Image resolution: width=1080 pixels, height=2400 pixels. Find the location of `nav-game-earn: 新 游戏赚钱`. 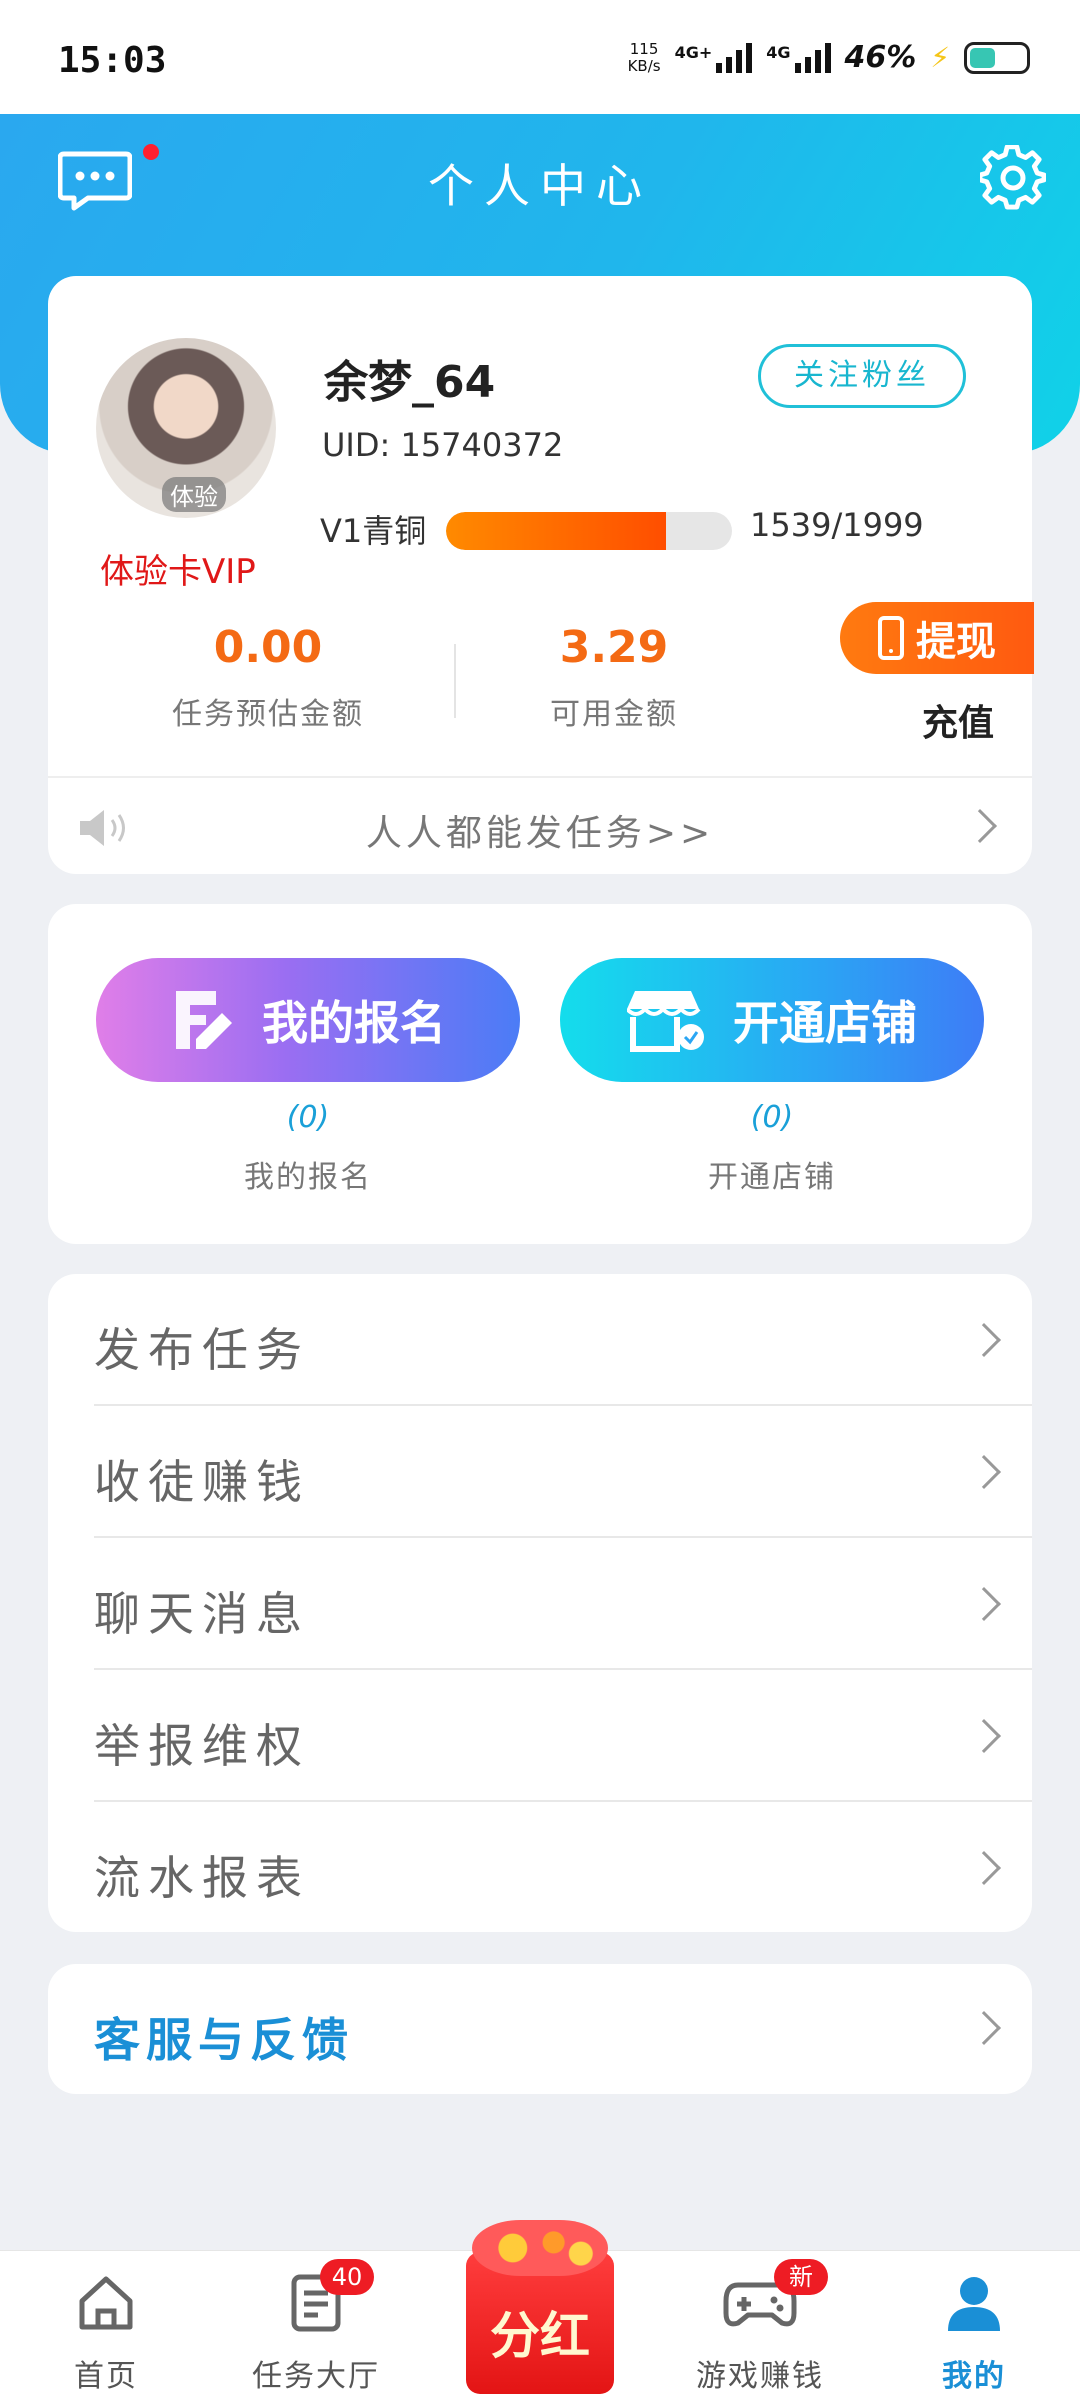

nav-game-earn: 新 游戏赚钱 is located at coordinates (760, 2325).